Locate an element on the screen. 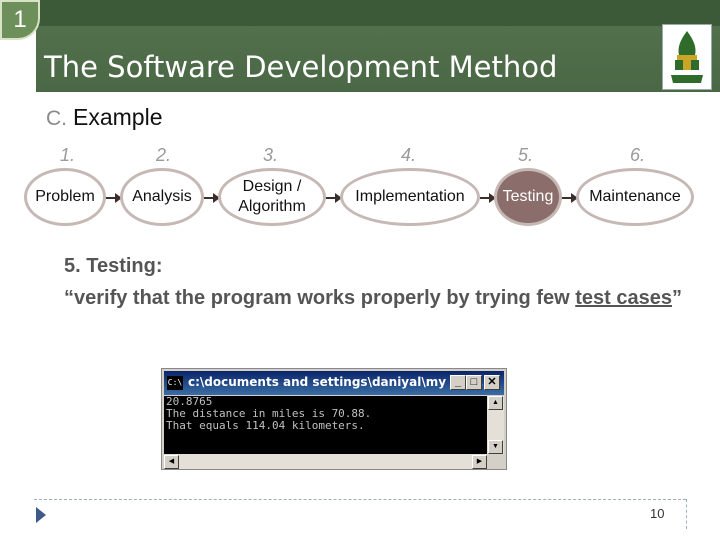 This screenshot has width=720, height=540. step-analysis: Analysis is located at coordinates (162, 197).